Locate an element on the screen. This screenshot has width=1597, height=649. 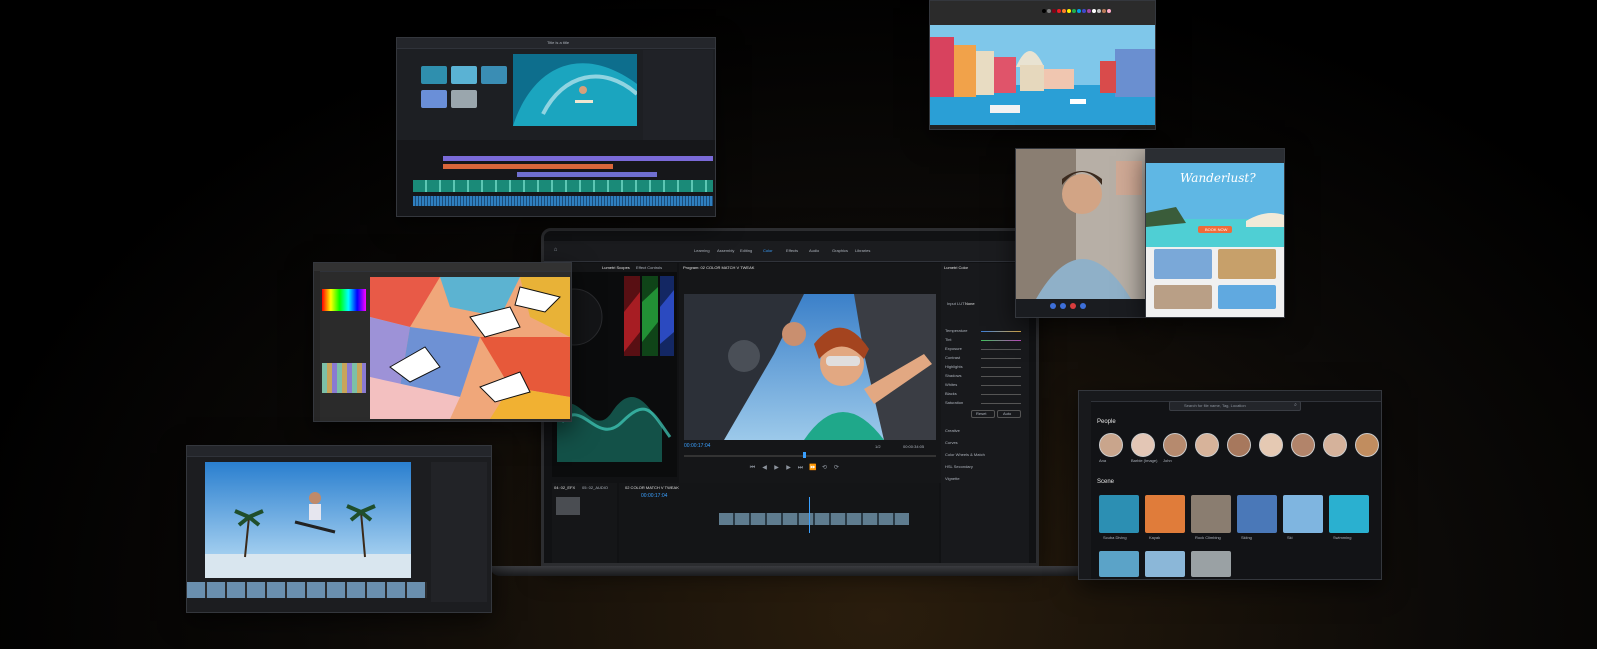
timeline-playhead is located at coordinates (809, 515).